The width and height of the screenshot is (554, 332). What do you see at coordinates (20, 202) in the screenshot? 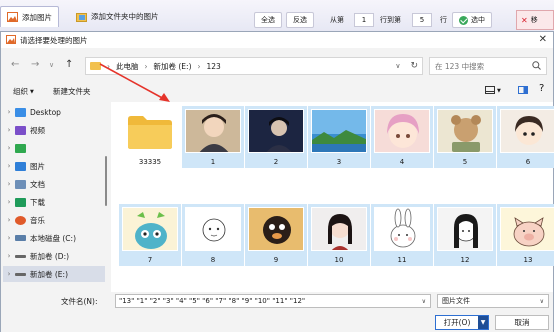
I see `download-icon` at bounding box center [20, 202].